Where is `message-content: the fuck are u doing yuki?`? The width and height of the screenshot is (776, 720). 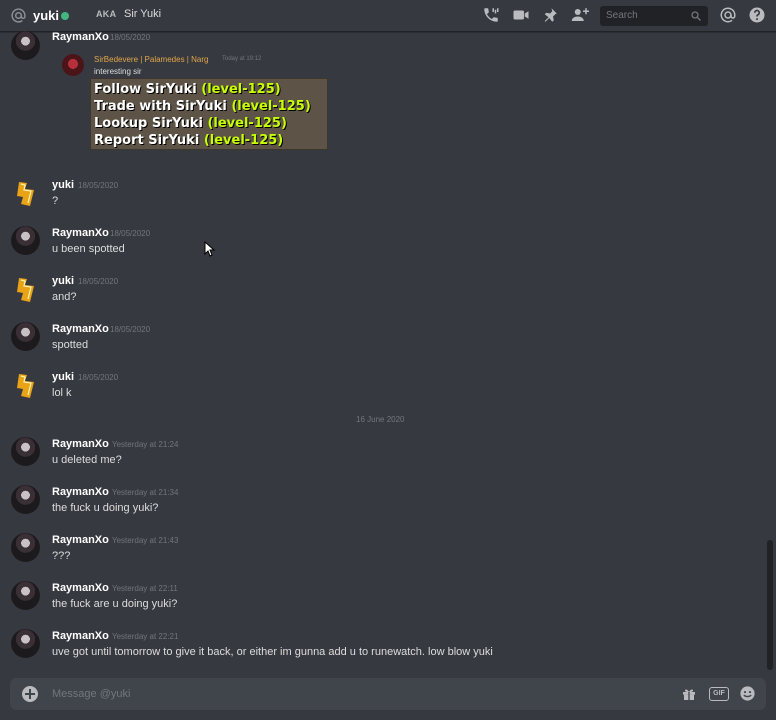 message-content: the fuck are u doing yuki? is located at coordinates (115, 604).